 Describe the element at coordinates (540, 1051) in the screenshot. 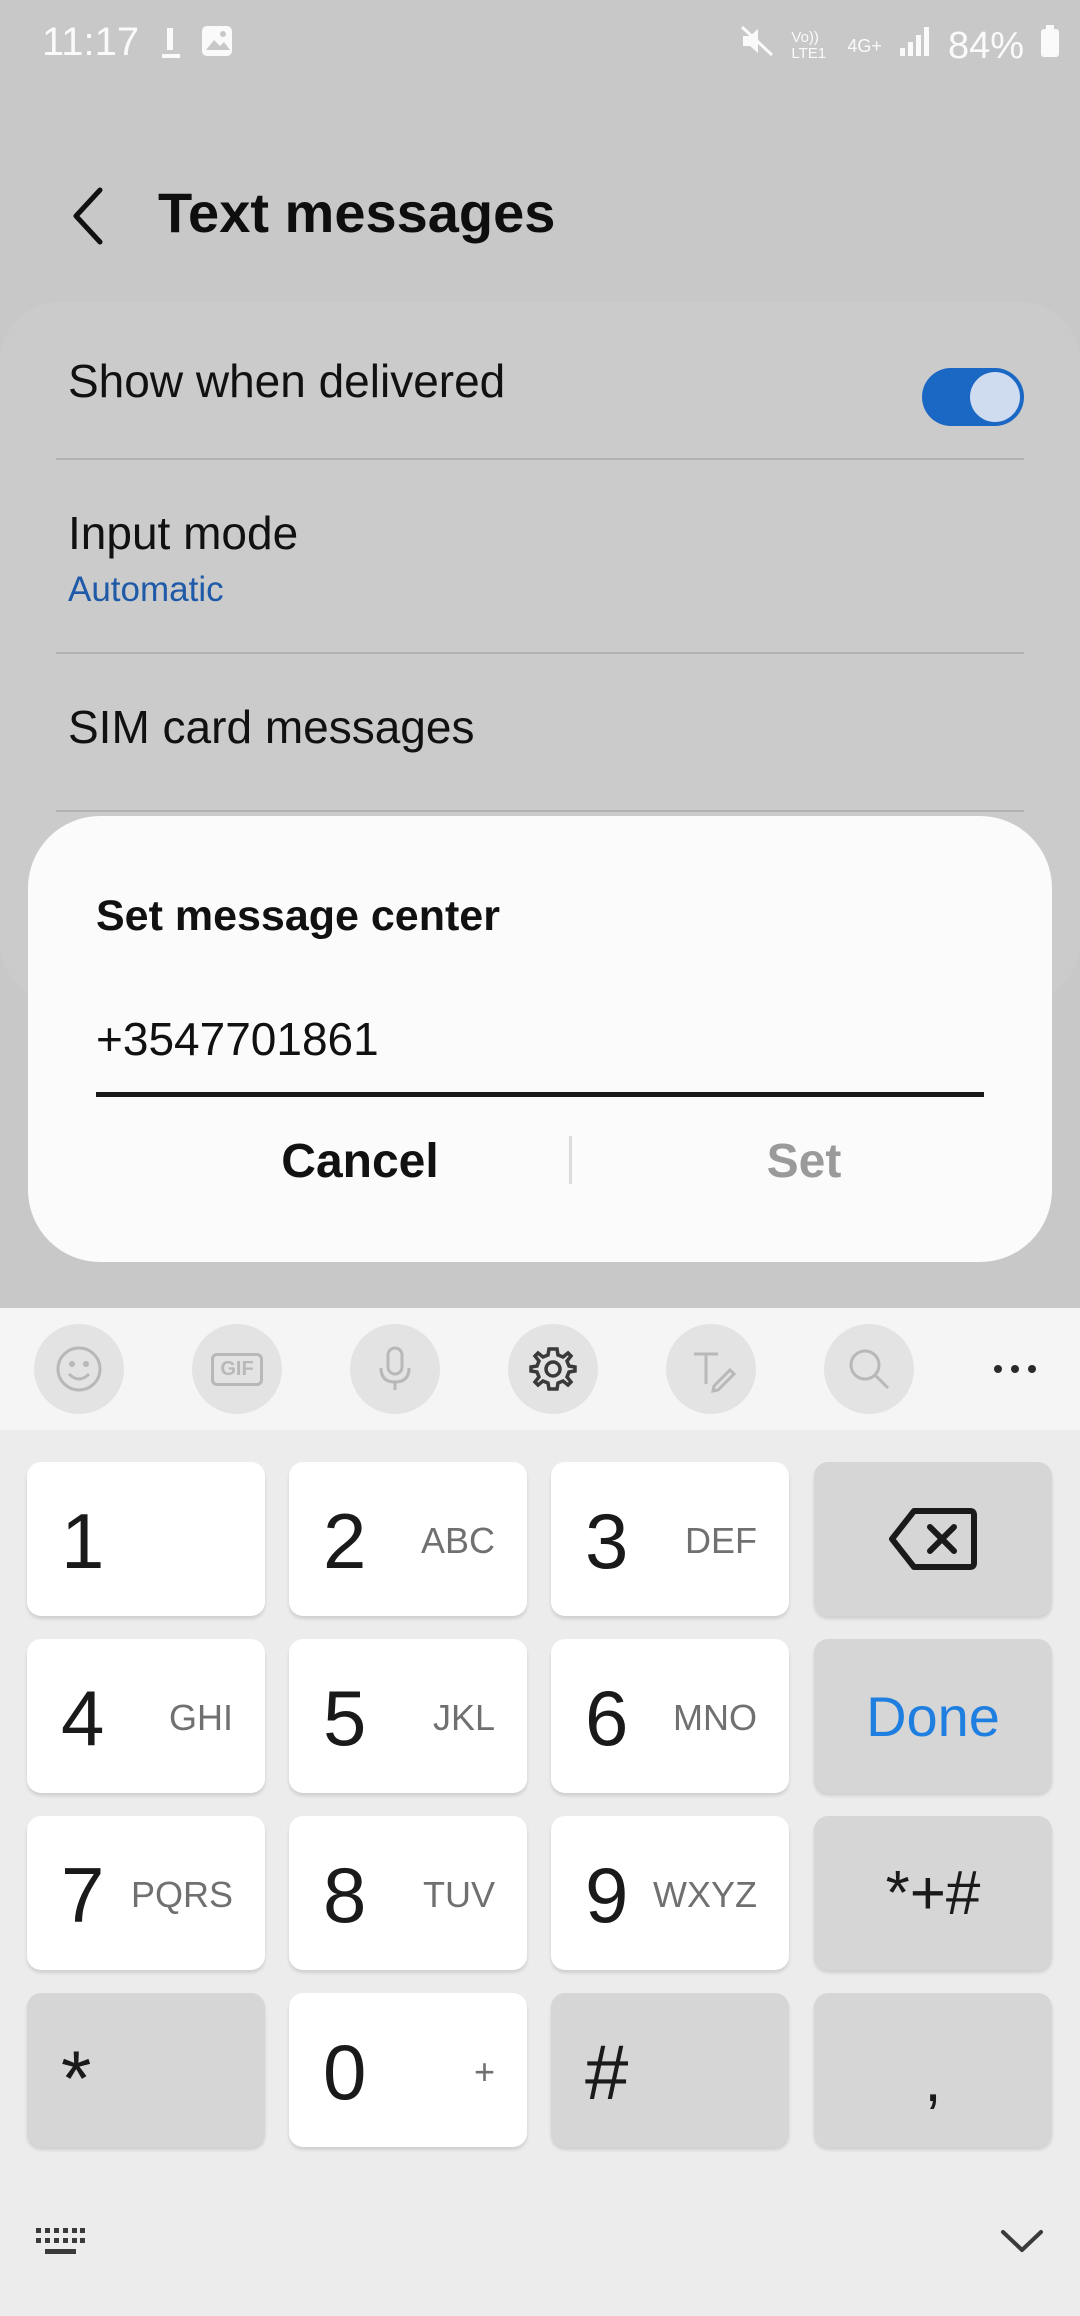

I see `message-center-input: +3547701861` at that location.